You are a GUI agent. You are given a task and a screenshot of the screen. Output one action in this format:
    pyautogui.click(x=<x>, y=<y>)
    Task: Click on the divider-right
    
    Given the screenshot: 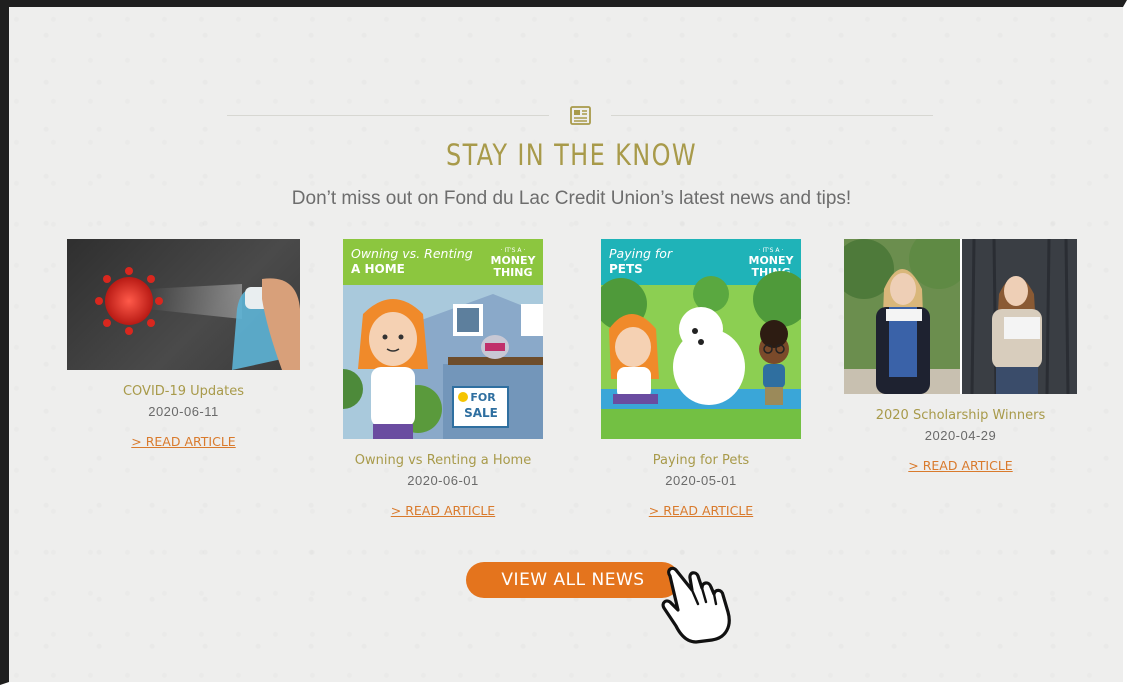 What is the action you would take?
    pyautogui.click(x=772, y=115)
    